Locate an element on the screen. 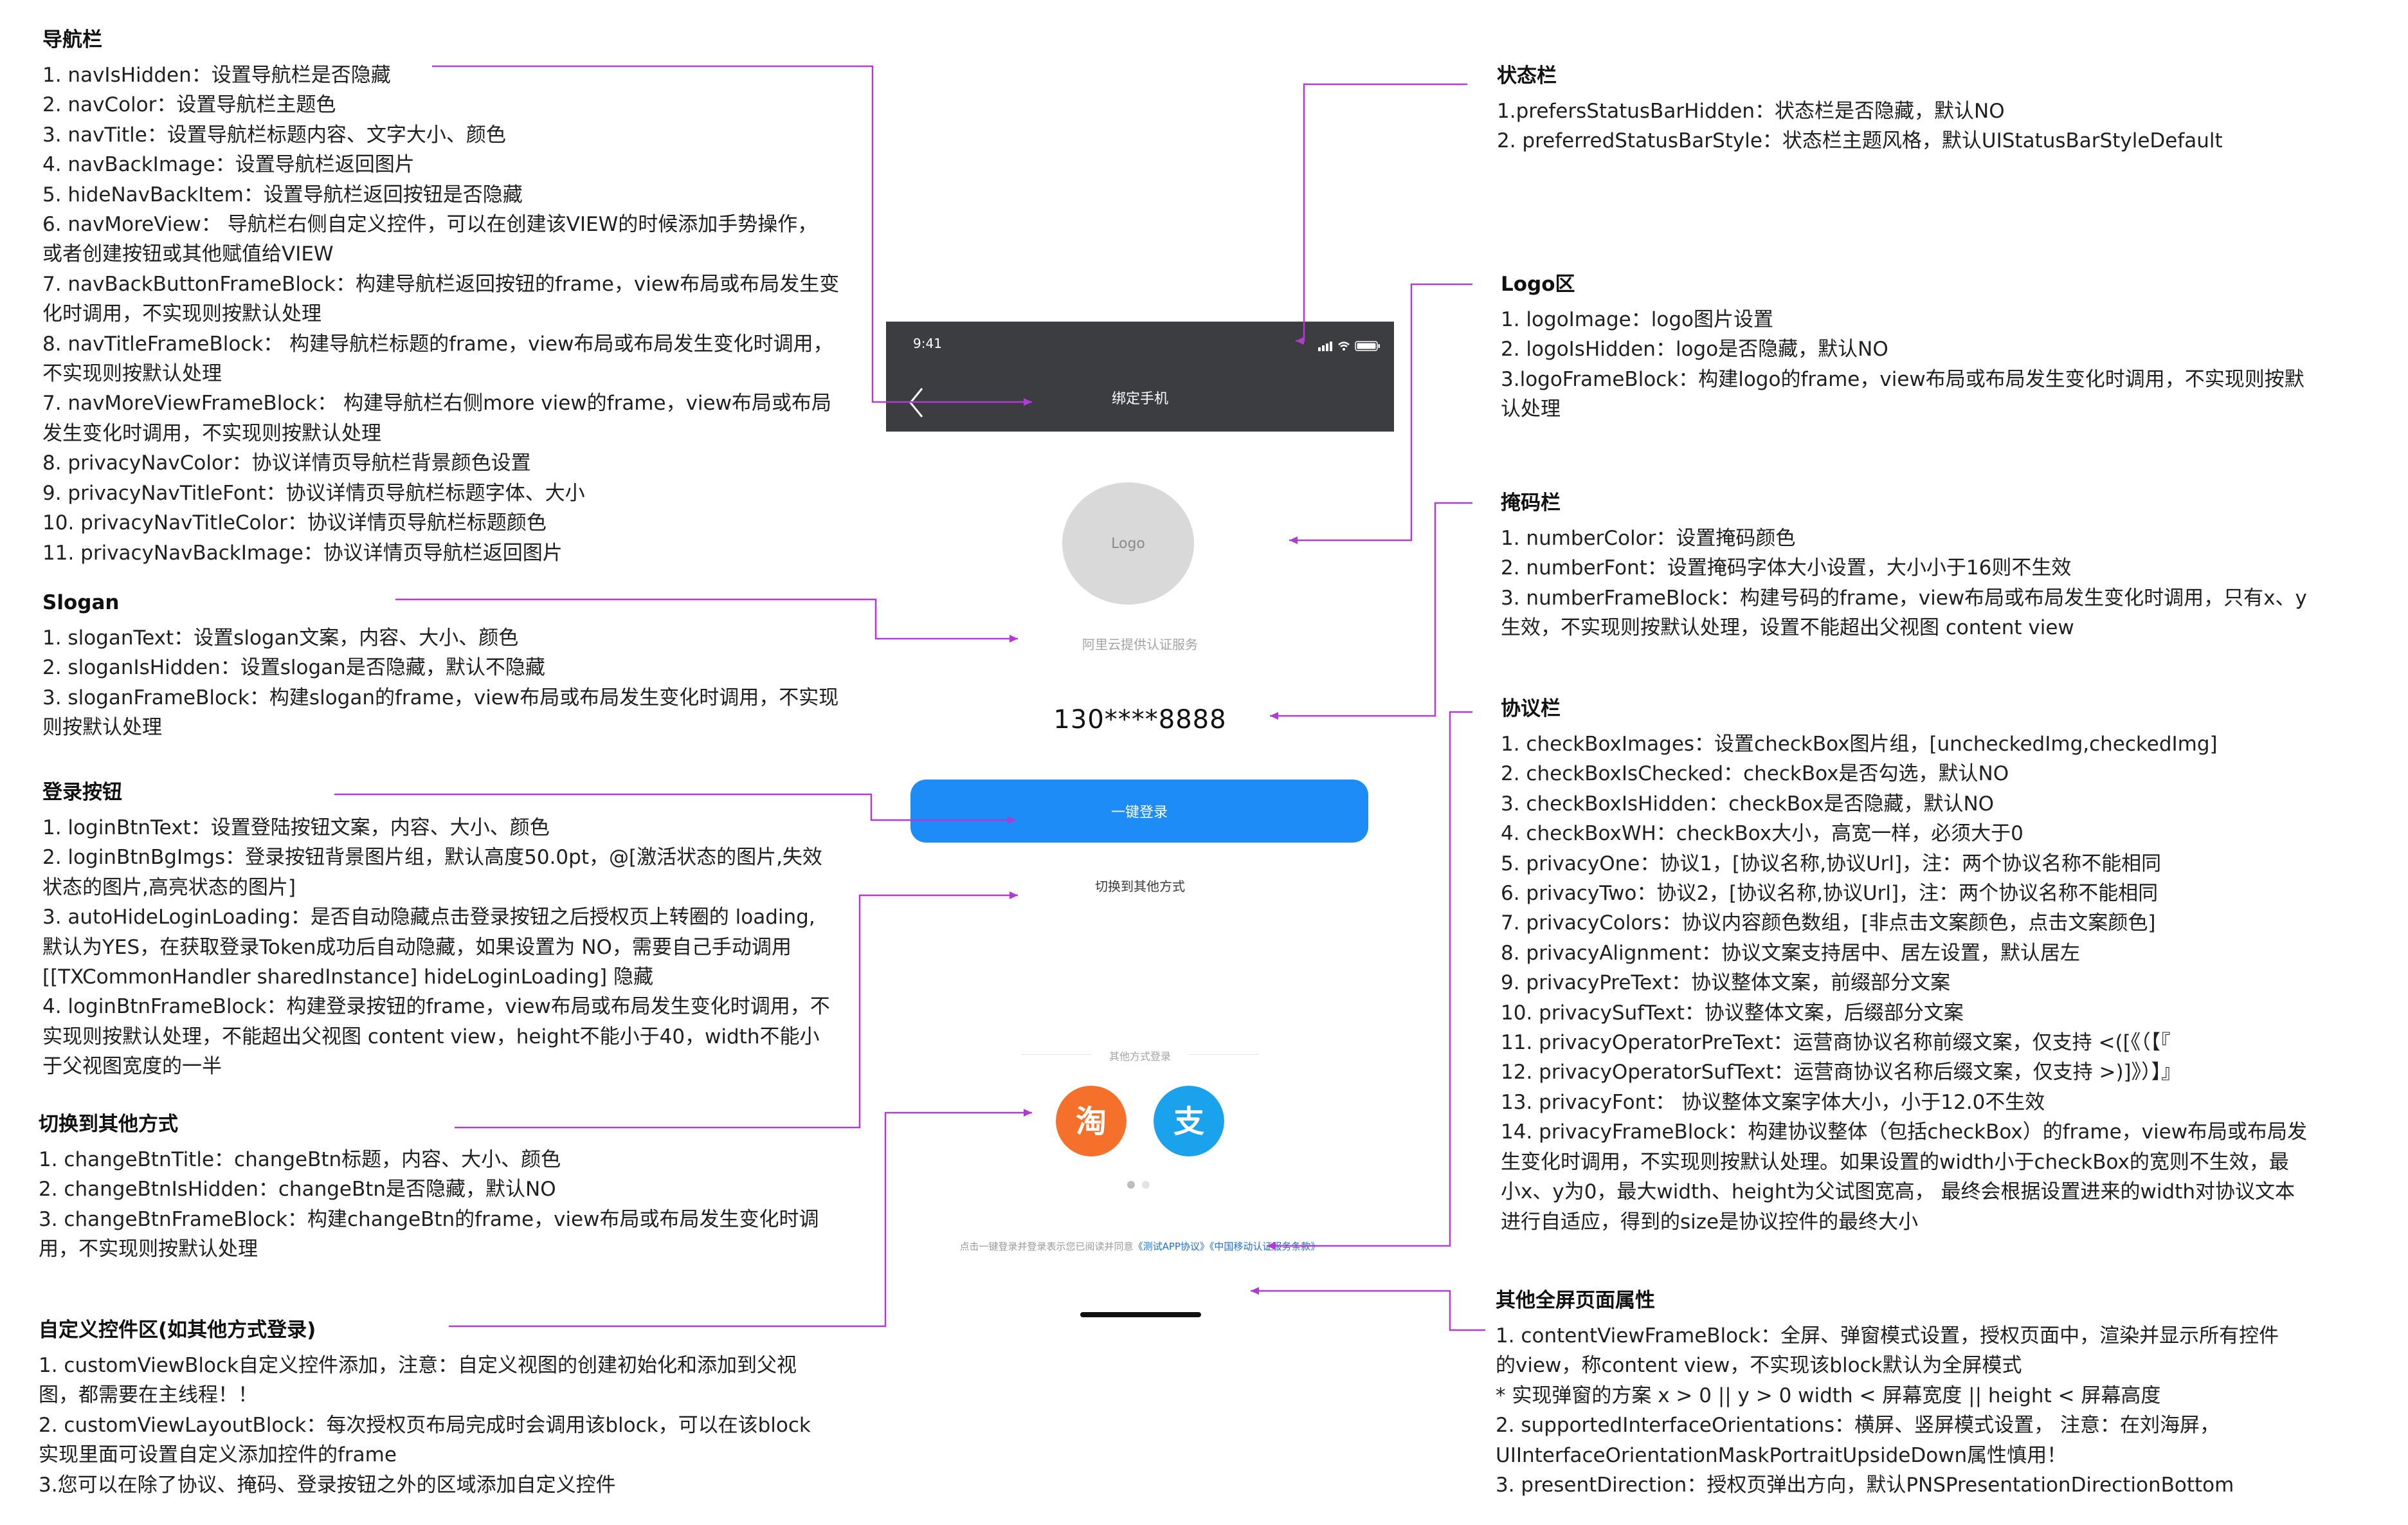 This screenshot has height=1525, width=2408. other-login-divider-right is located at coordinates (1224, 1055).